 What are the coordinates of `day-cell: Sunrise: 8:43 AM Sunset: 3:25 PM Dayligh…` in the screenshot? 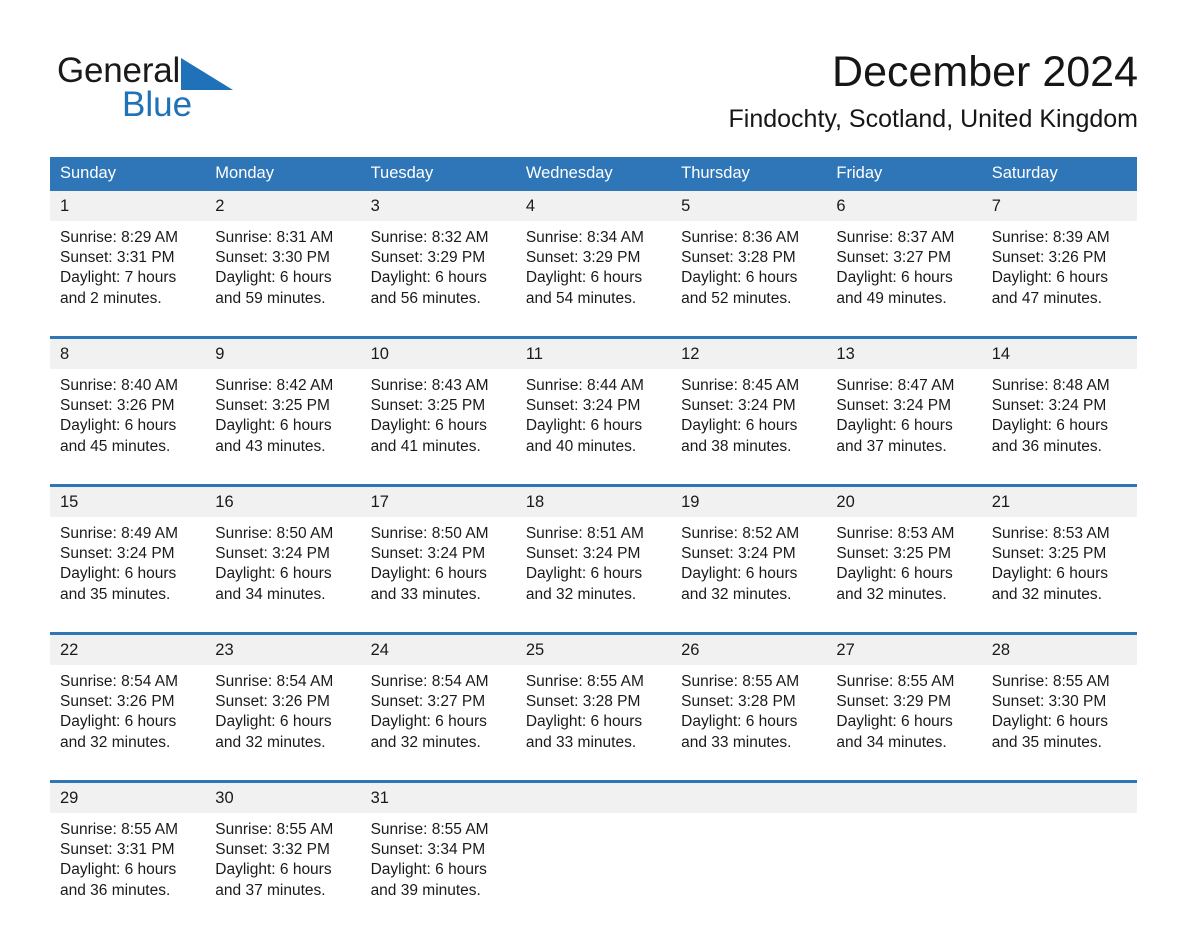 It's located at (438, 426).